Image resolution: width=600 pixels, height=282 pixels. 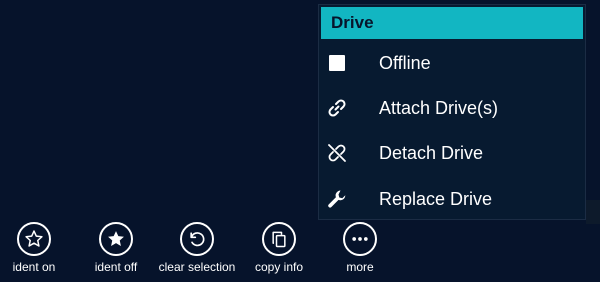 What do you see at coordinates (34, 267) in the screenshot?
I see `ident-on-label: ident on` at bounding box center [34, 267].